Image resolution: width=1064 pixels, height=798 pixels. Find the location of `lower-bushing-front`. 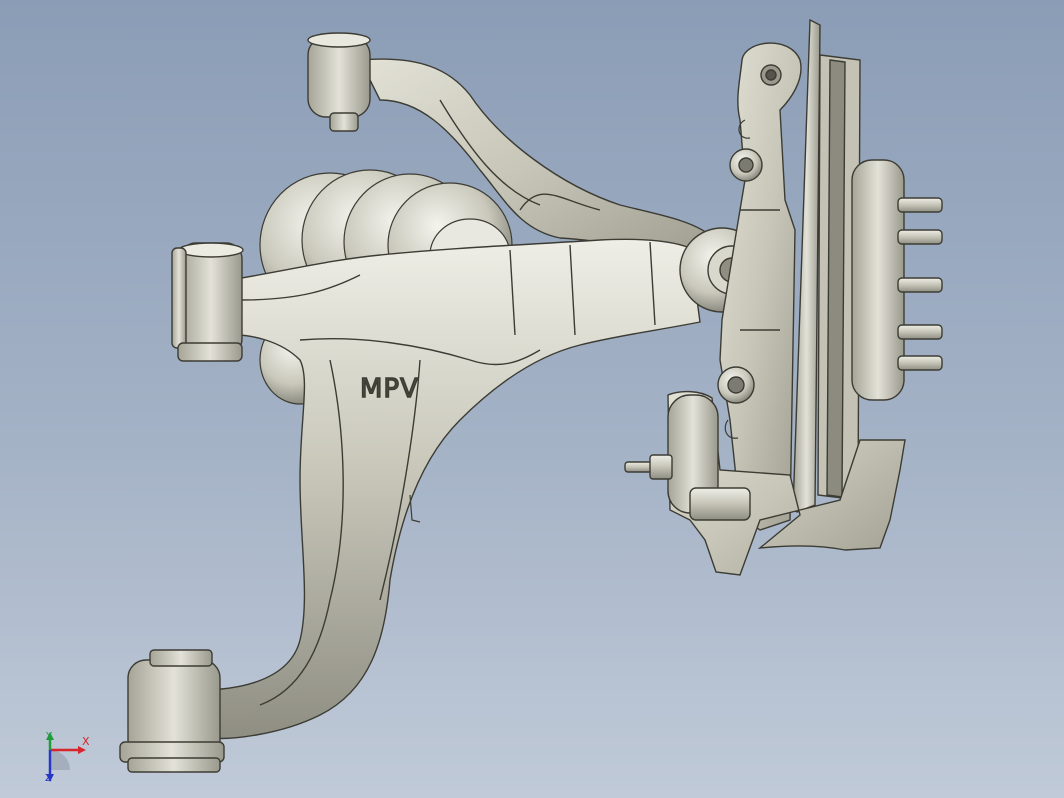

lower-bushing-front is located at coordinates (207, 302).